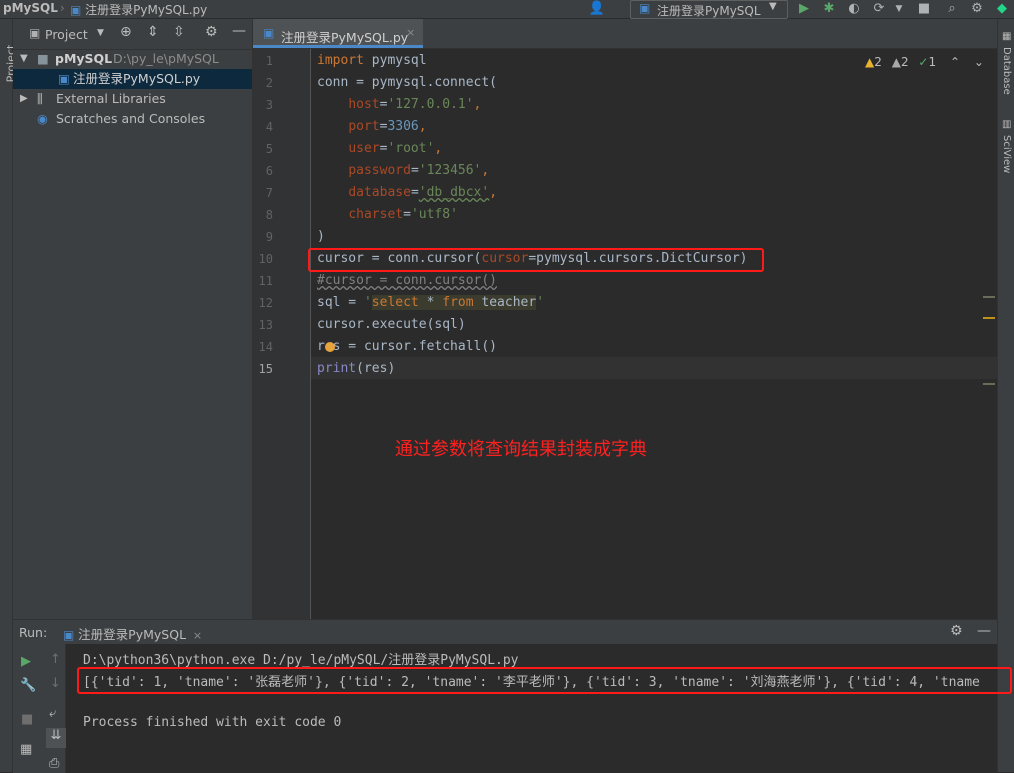 The width and height of the screenshot is (1014, 773). What do you see at coordinates (265, 369) in the screenshot?
I see `line-number: 15` at bounding box center [265, 369].